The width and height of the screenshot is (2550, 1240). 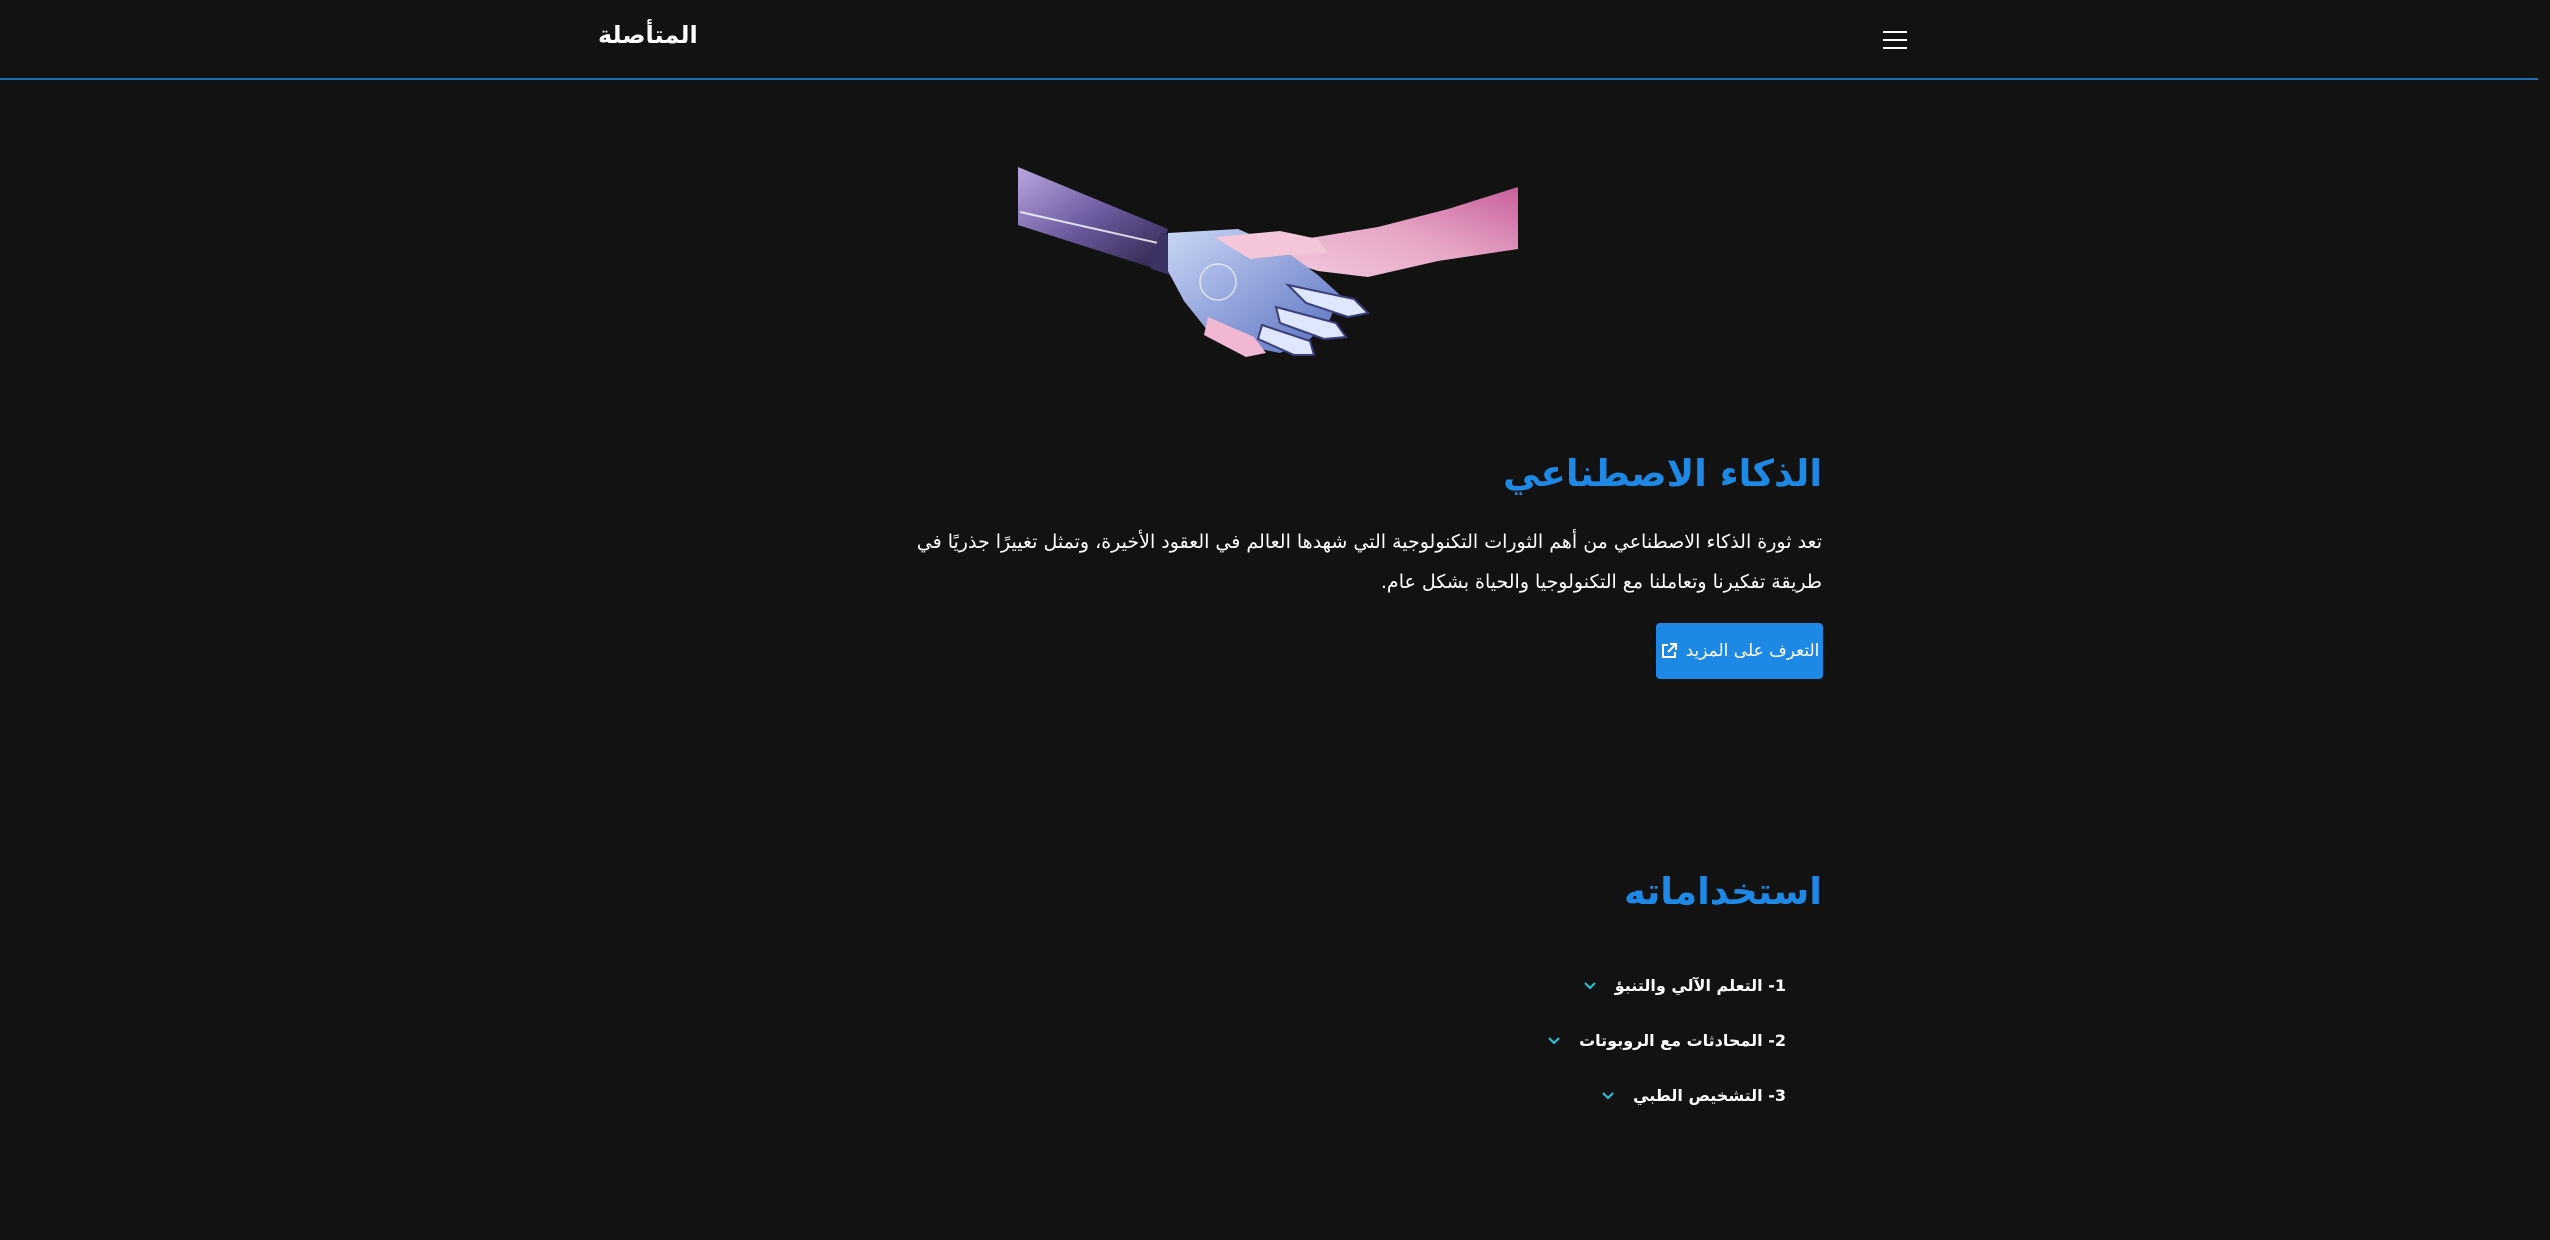 What do you see at coordinates (1752, 651) in the screenshot?
I see `learn-more-label: التعرف على المزيد` at bounding box center [1752, 651].